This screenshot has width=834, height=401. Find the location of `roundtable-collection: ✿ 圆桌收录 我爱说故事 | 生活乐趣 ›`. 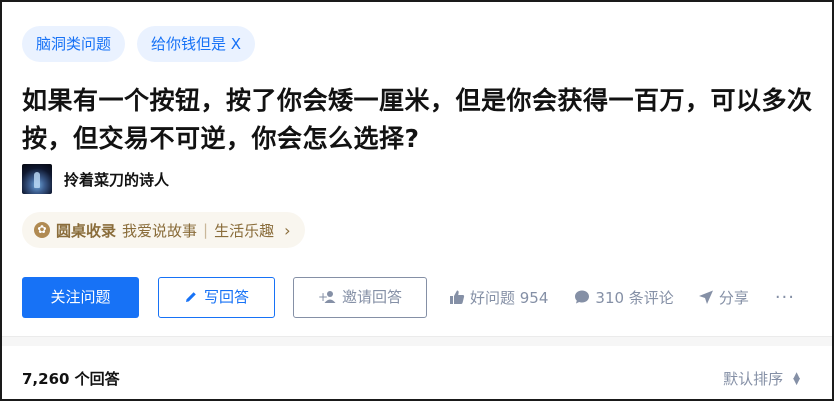

roundtable-collection: ✿ 圆桌收录 我爱说故事 | 生活乐趣 › is located at coordinates (163, 230).